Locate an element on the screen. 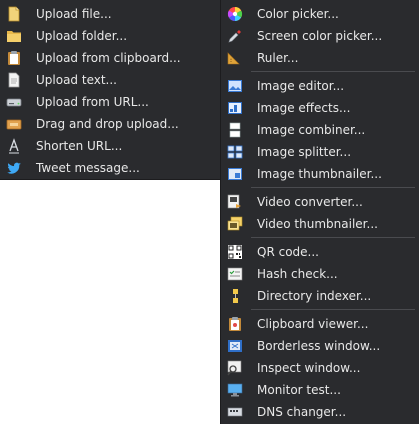 Image resolution: width=419 pixels, height=424 pixels. image-thumbnailer-icon is located at coordinates (235, 174).